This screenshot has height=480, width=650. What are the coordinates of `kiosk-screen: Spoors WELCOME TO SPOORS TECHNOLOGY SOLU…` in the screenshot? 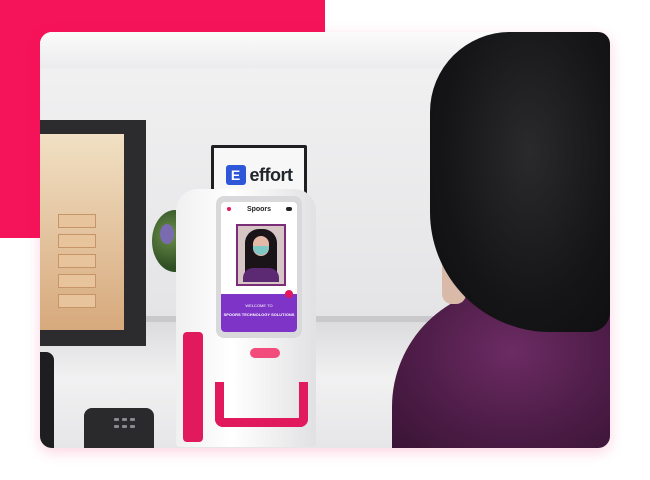 It's located at (259, 267).